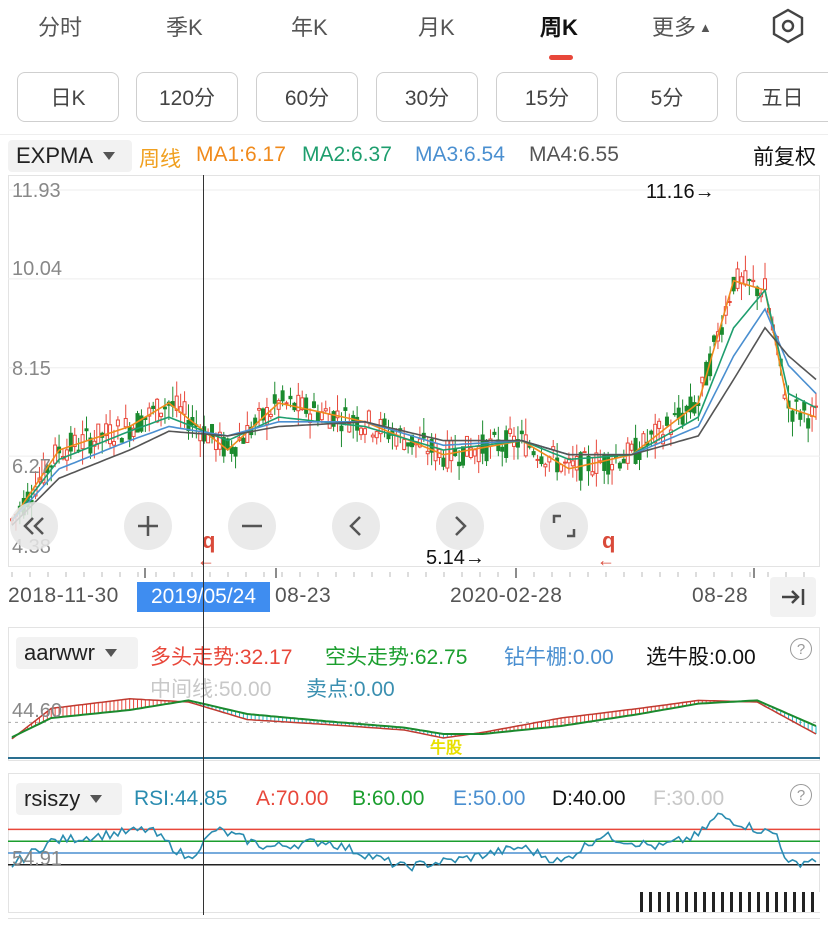 The image size is (828, 932). What do you see at coordinates (52, 798) in the screenshot?
I see `rsiszy-name: rsiszy` at bounding box center [52, 798].